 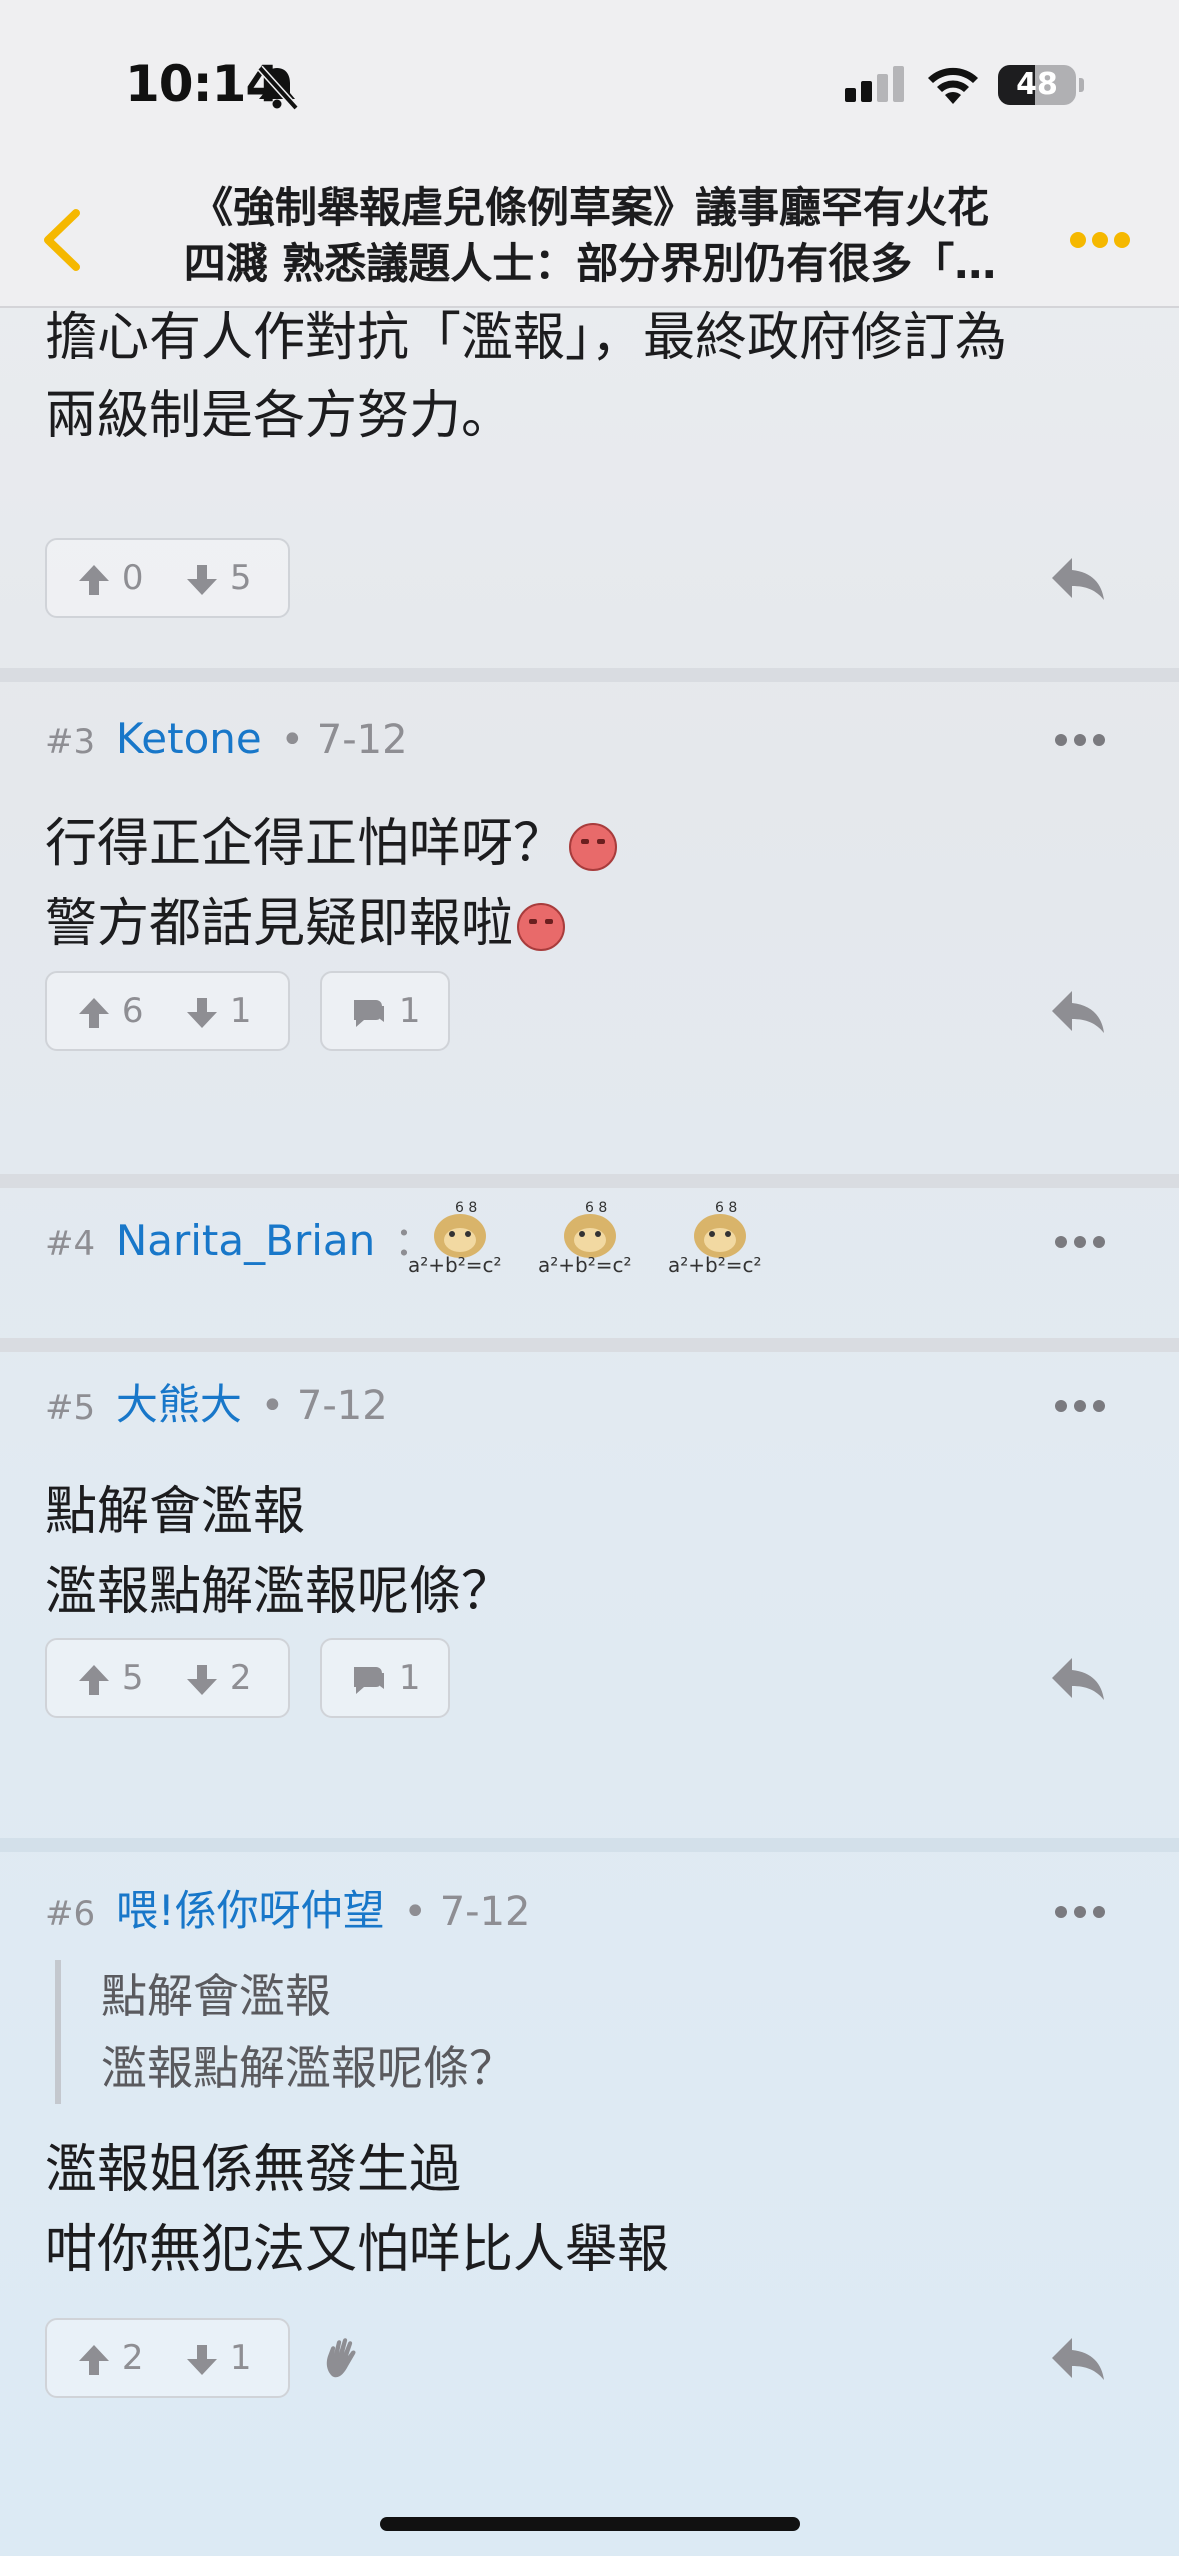 I want to click on downvote-button: 5, so click(x=218, y=578).